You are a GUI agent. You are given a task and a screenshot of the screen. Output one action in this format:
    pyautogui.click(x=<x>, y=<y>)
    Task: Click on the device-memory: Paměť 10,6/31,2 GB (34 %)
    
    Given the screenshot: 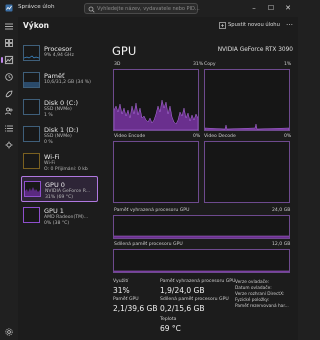 What is the action you would take?
    pyautogui.click(x=59, y=81)
    